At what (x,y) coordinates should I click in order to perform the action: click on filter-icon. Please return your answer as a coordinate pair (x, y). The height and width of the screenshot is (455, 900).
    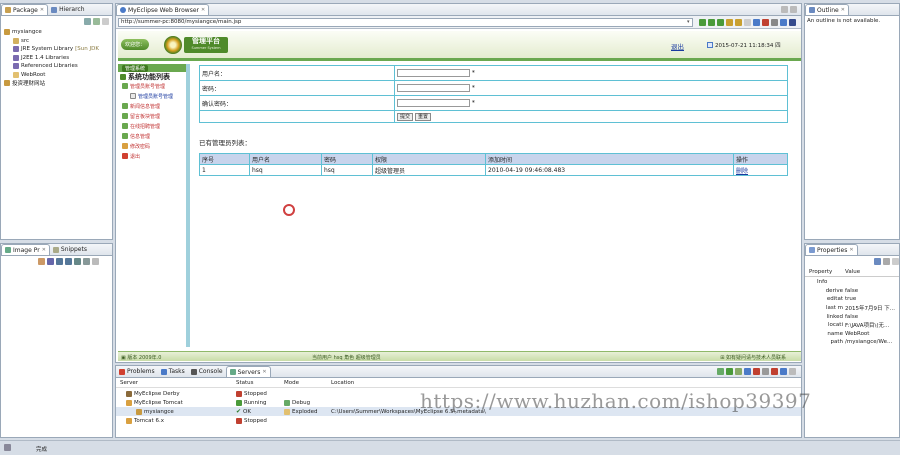
    Looking at the image, I should click on (886, 261).